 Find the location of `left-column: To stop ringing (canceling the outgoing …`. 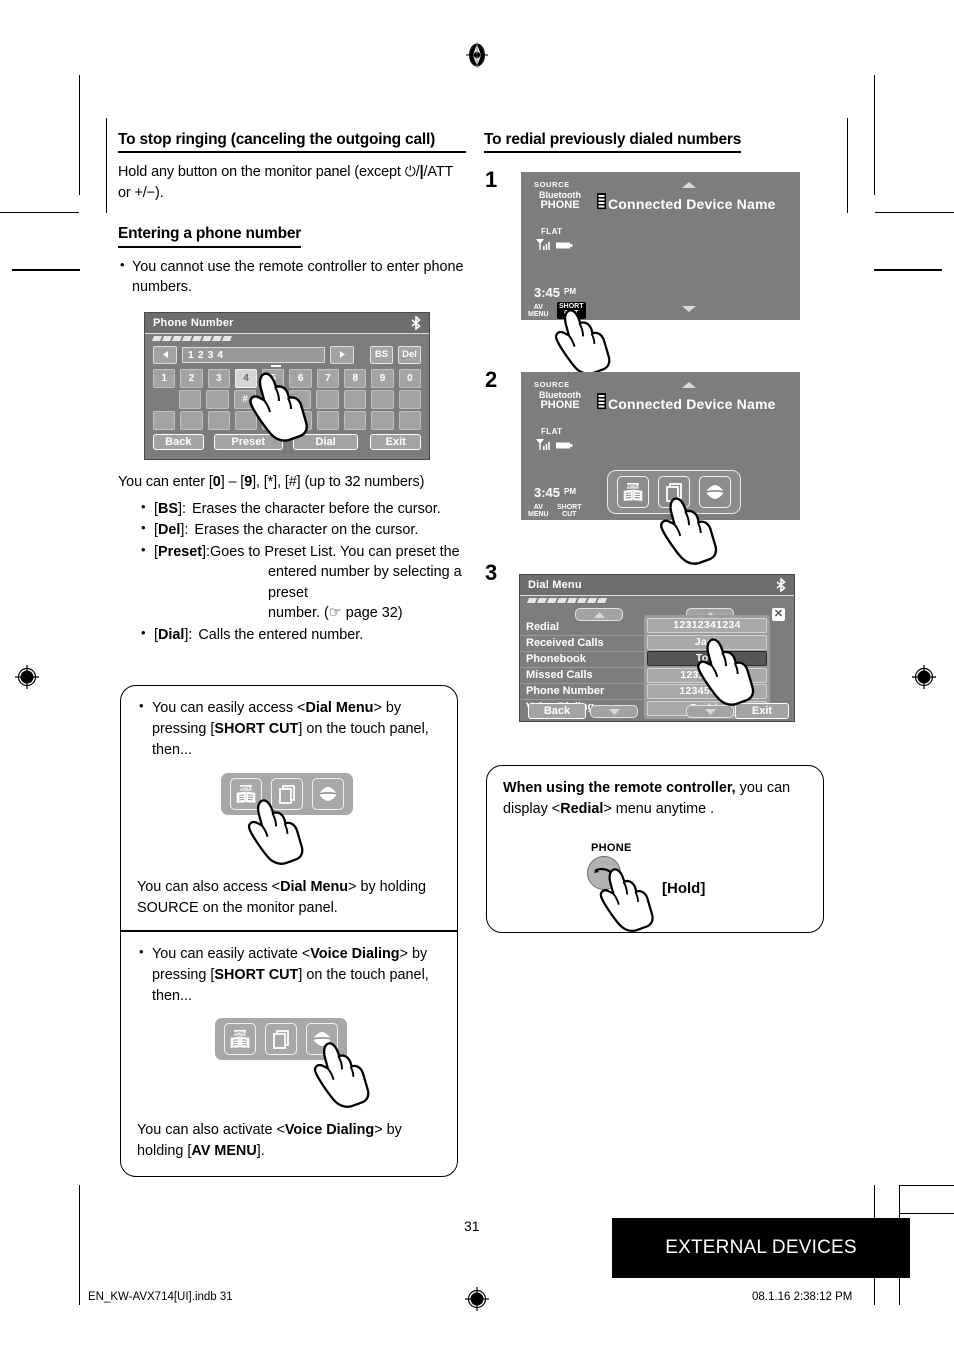

left-column: To stop ringing (canceling the outgoing … is located at coordinates (292, 388).